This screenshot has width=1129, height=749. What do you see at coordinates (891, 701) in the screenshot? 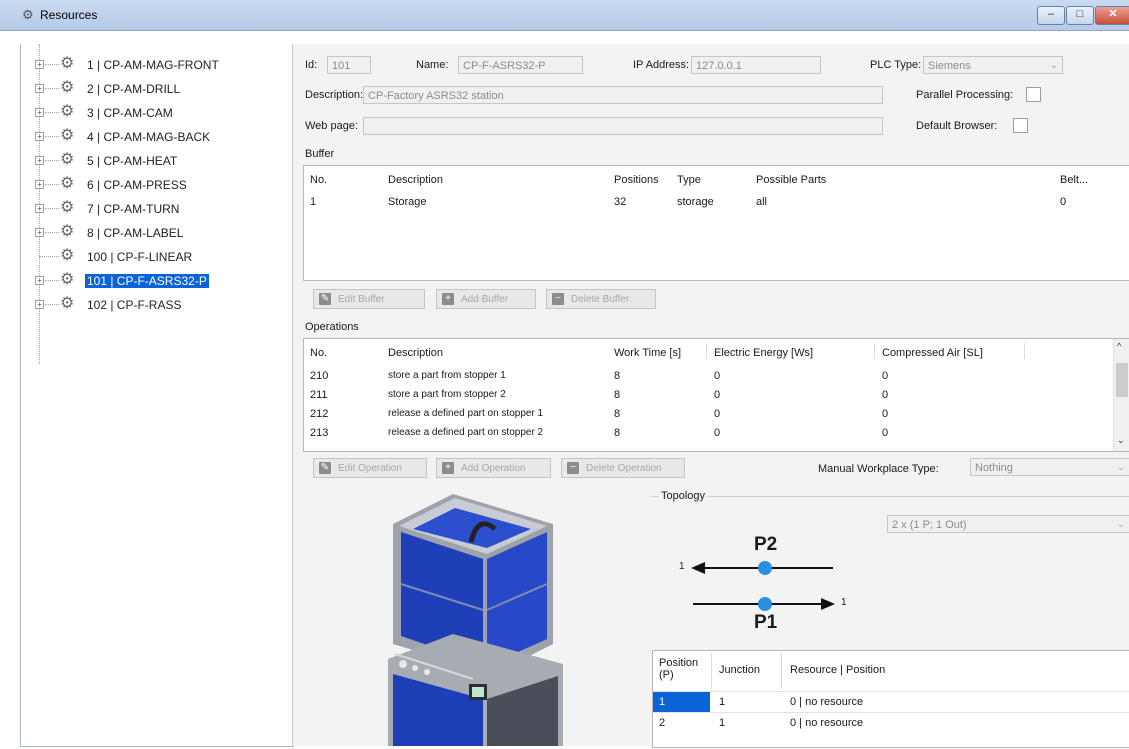
I see `table-row: 1 1 0 | no resource` at bounding box center [891, 701].